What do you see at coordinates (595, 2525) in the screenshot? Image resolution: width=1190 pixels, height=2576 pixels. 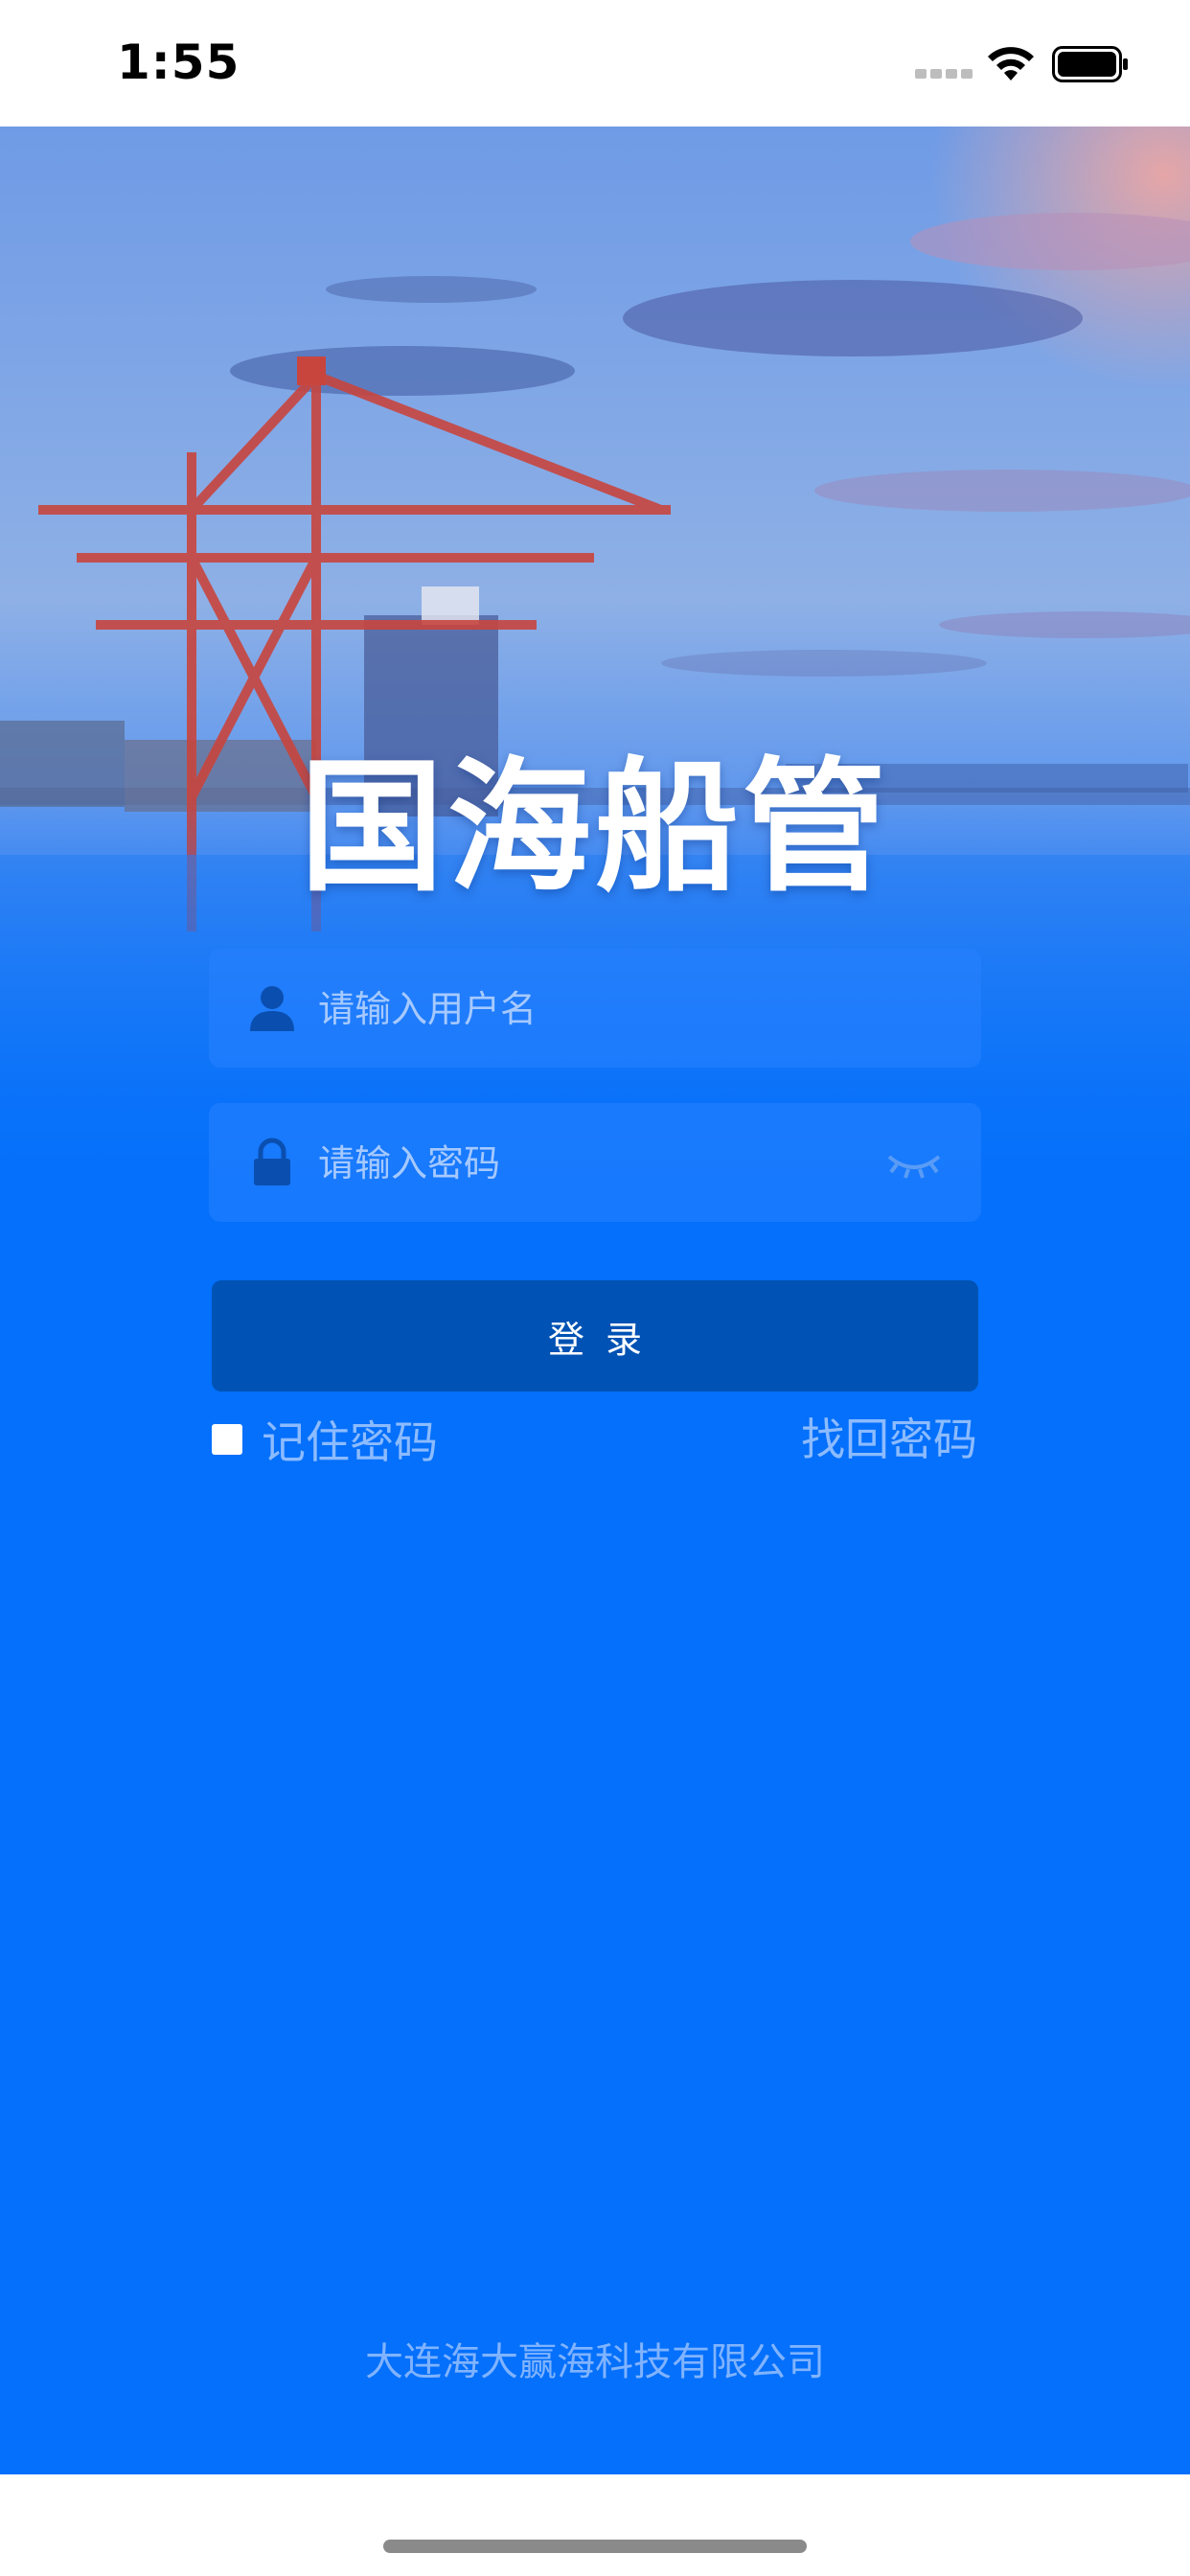 I see `home-indicator-area` at bounding box center [595, 2525].